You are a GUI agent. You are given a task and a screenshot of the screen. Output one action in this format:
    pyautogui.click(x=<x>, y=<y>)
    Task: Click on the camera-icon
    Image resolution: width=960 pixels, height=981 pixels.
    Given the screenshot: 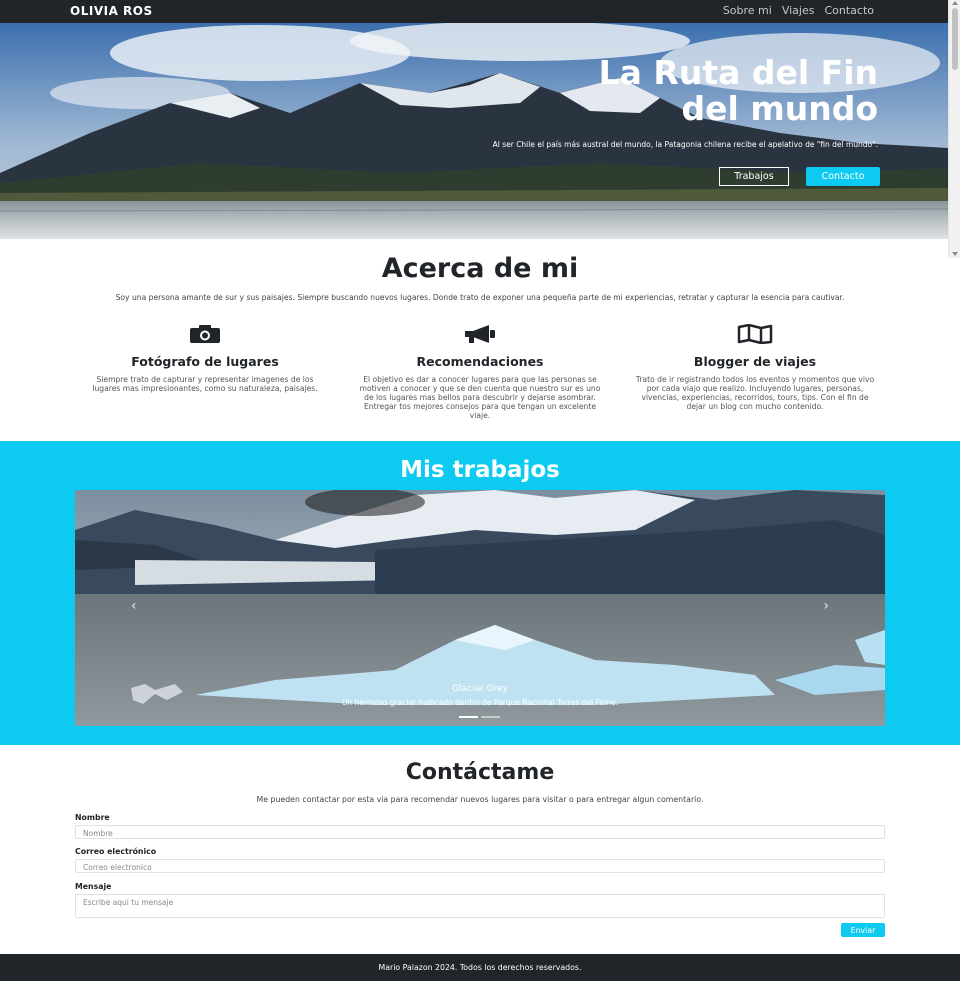 What is the action you would take?
    pyautogui.click(x=205, y=335)
    